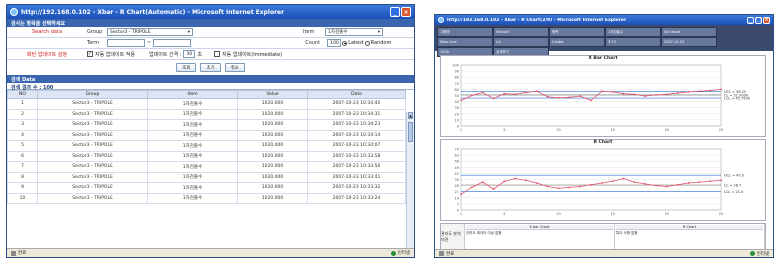  What do you see at coordinates (758, 20) in the screenshot?
I see `maximize-icon: □` at bounding box center [758, 20].